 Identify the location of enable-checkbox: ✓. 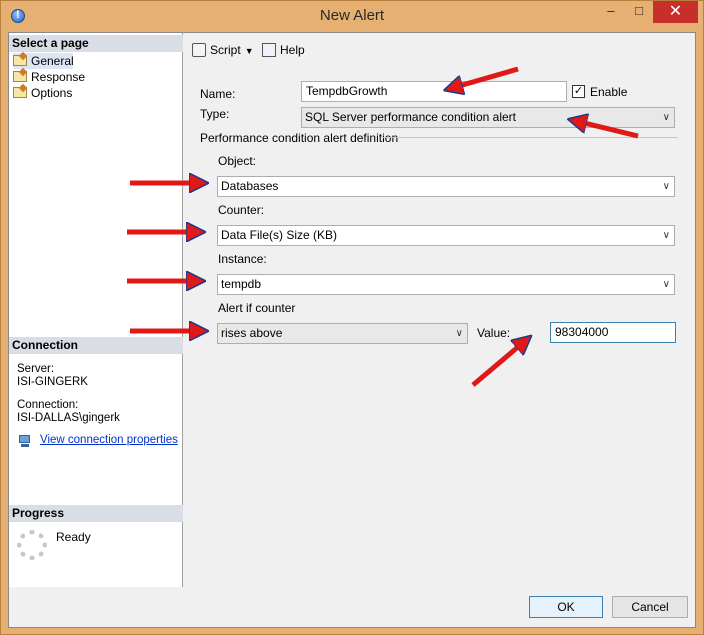
(578, 91).